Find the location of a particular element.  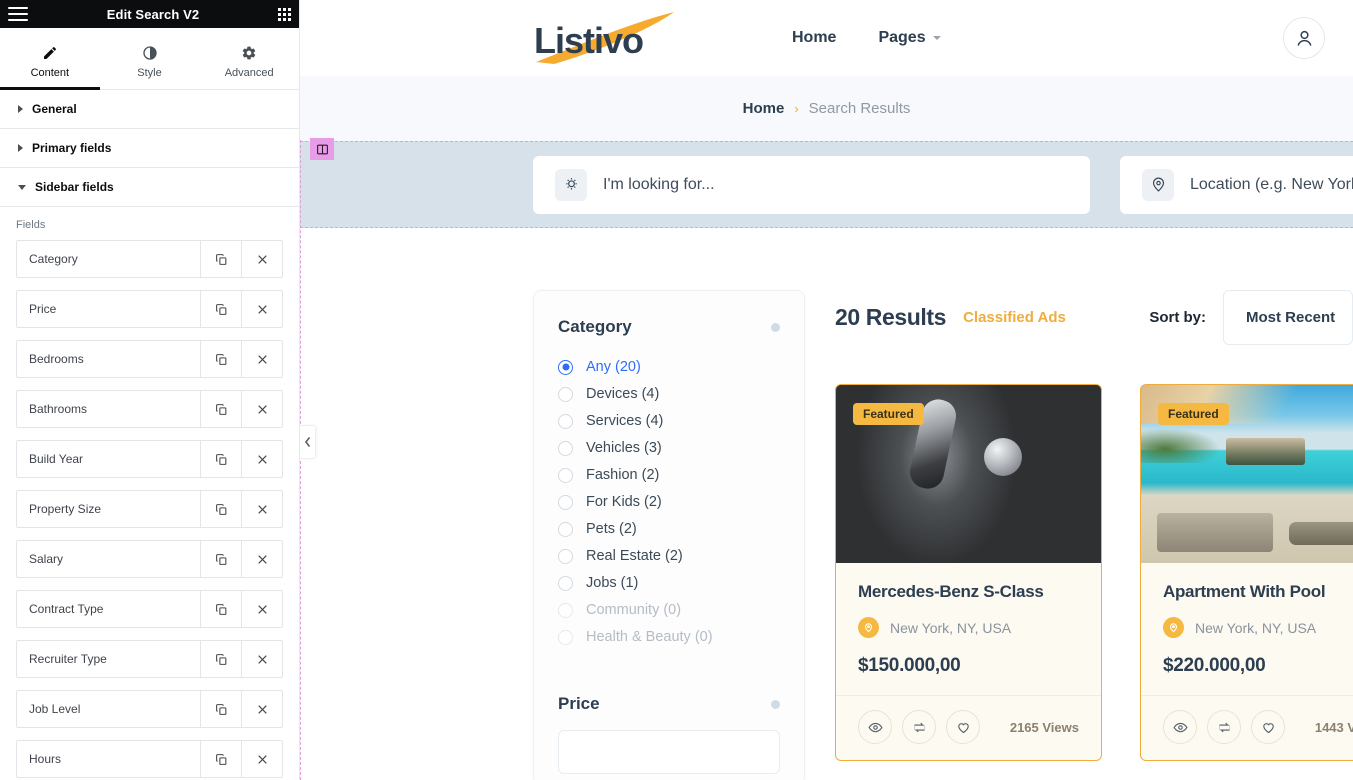

filter-option-real-estate: Real Estate (2) is located at coordinates (669, 556).